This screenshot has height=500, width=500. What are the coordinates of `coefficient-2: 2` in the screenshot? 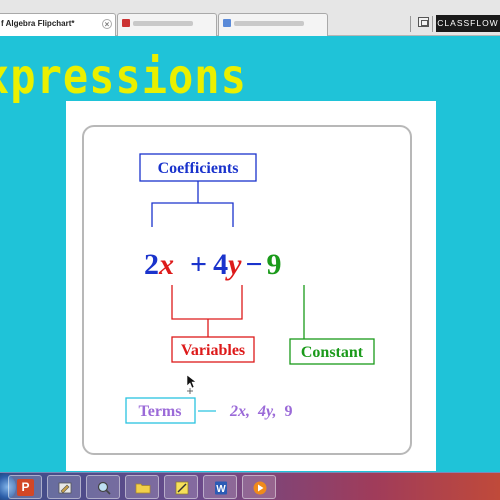 It's located at (151, 264).